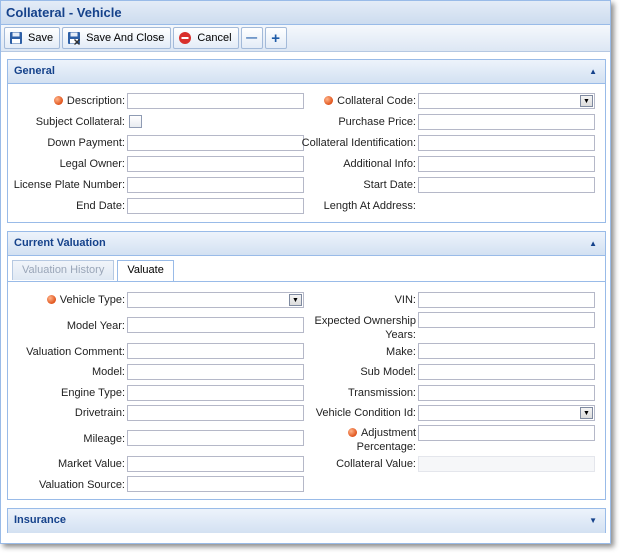  Describe the element at coordinates (145, 270) in the screenshot. I see `tab-valuate: Valuate` at that location.